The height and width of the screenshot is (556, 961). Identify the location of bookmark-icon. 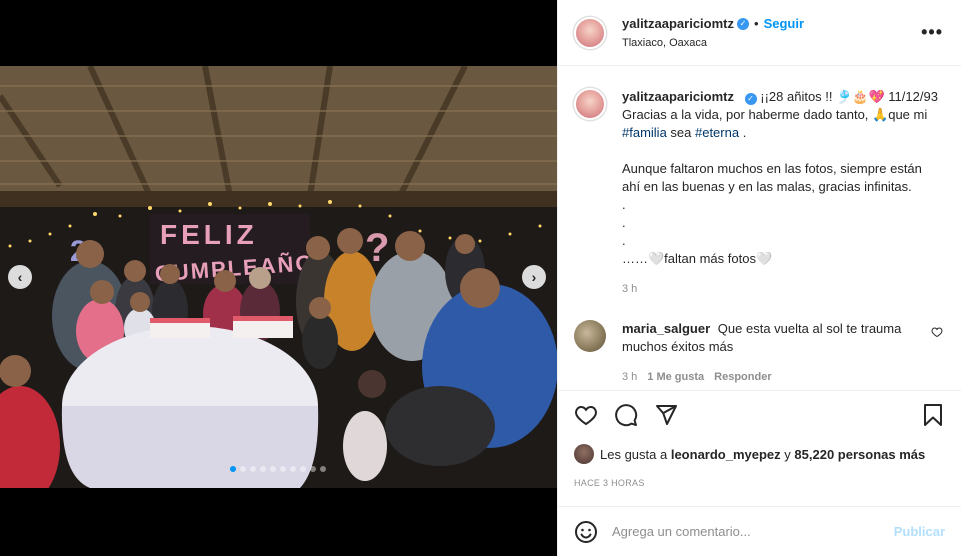
(933, 415).